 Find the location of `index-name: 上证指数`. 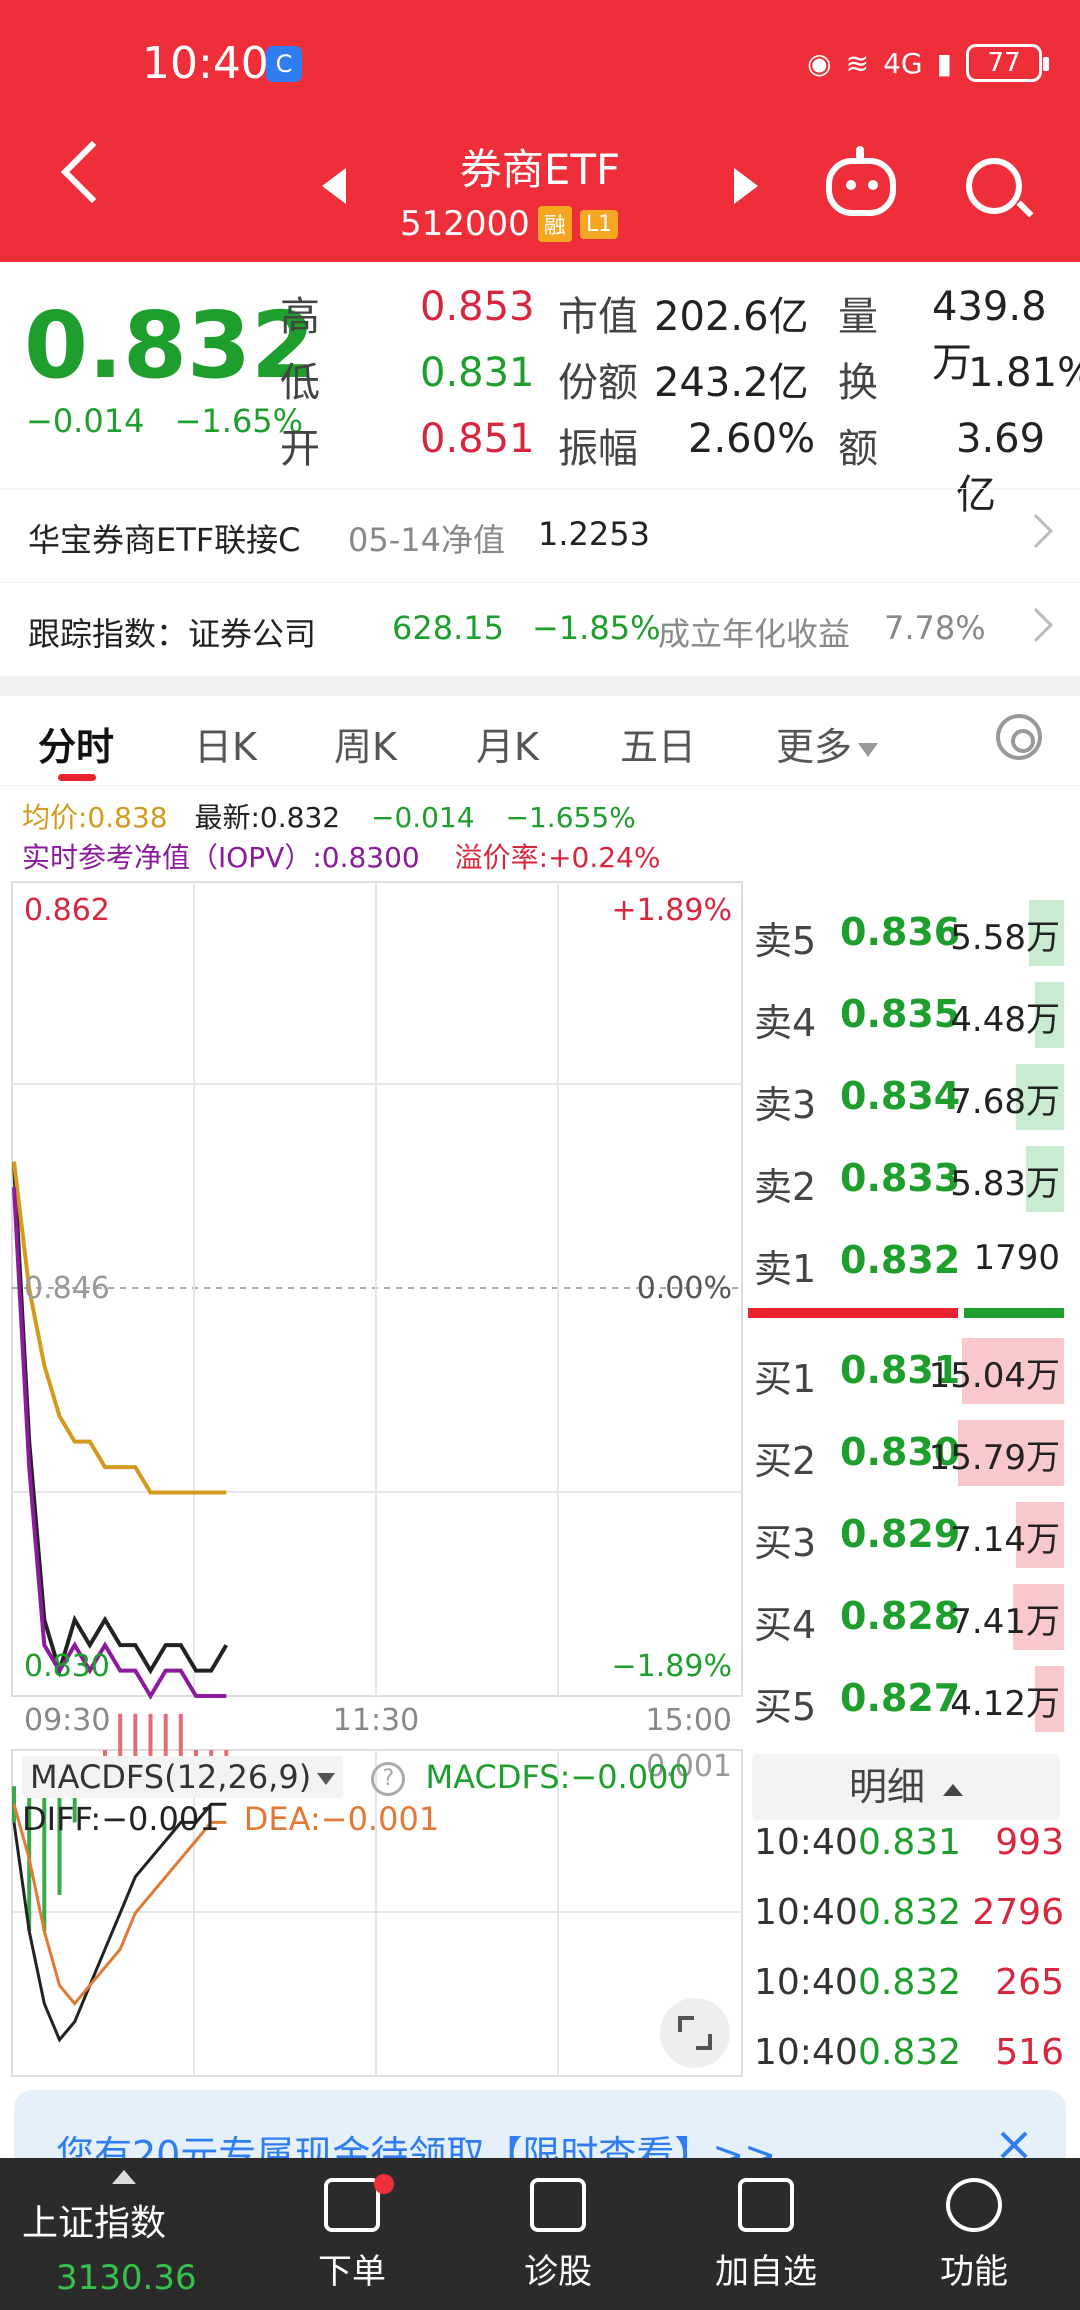

index-name: 上证指数 is located at coordinates (94, 2223).